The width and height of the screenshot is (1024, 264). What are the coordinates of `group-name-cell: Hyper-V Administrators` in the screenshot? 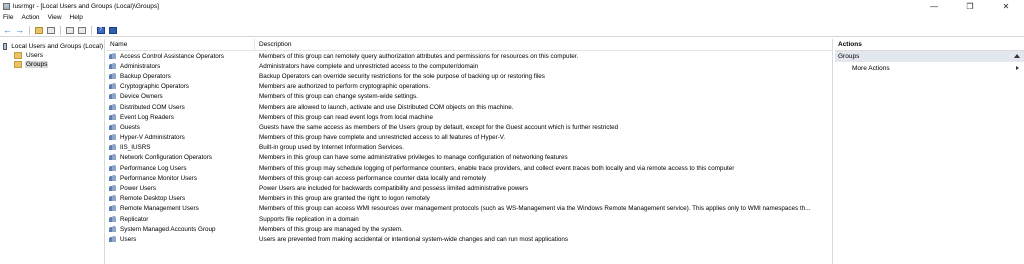 It's located at (180, 137).